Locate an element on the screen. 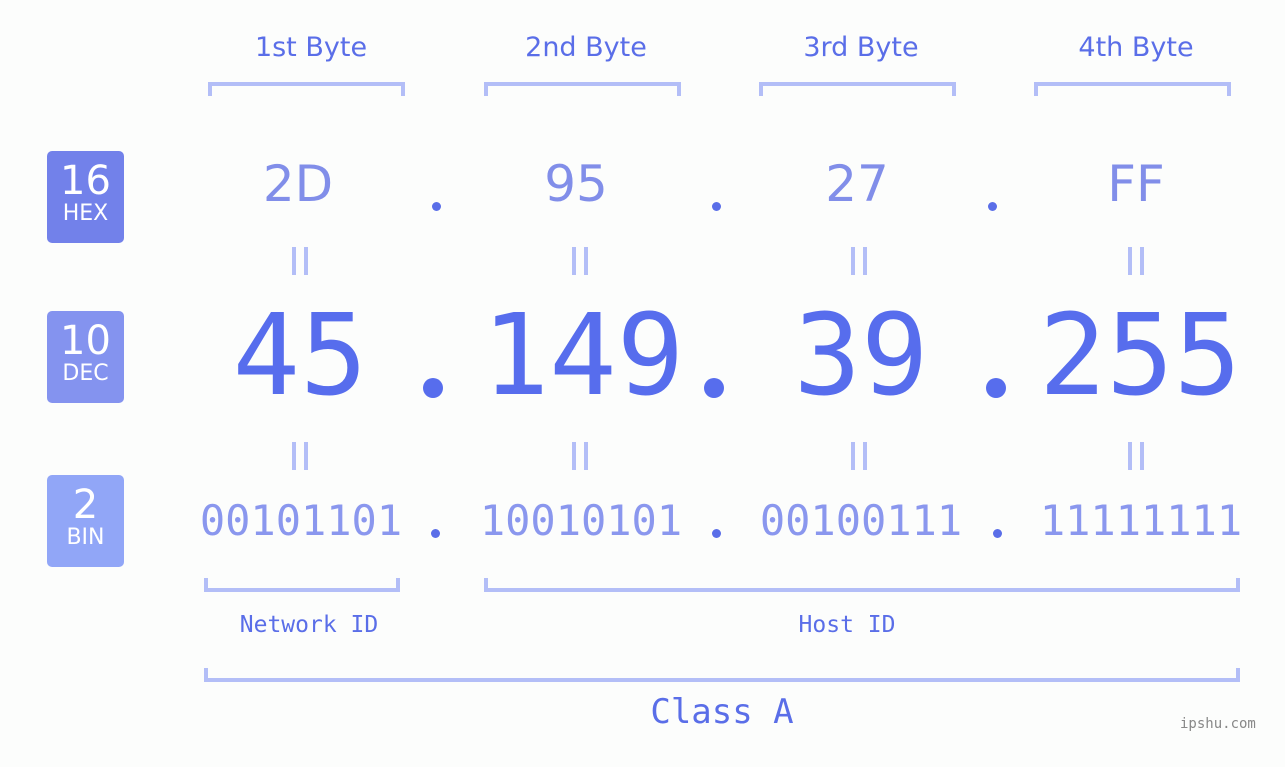 The width and height of the screenshot is (1285, 767). bin-octet-2: 10010101 is located at coordinates (581, 520).